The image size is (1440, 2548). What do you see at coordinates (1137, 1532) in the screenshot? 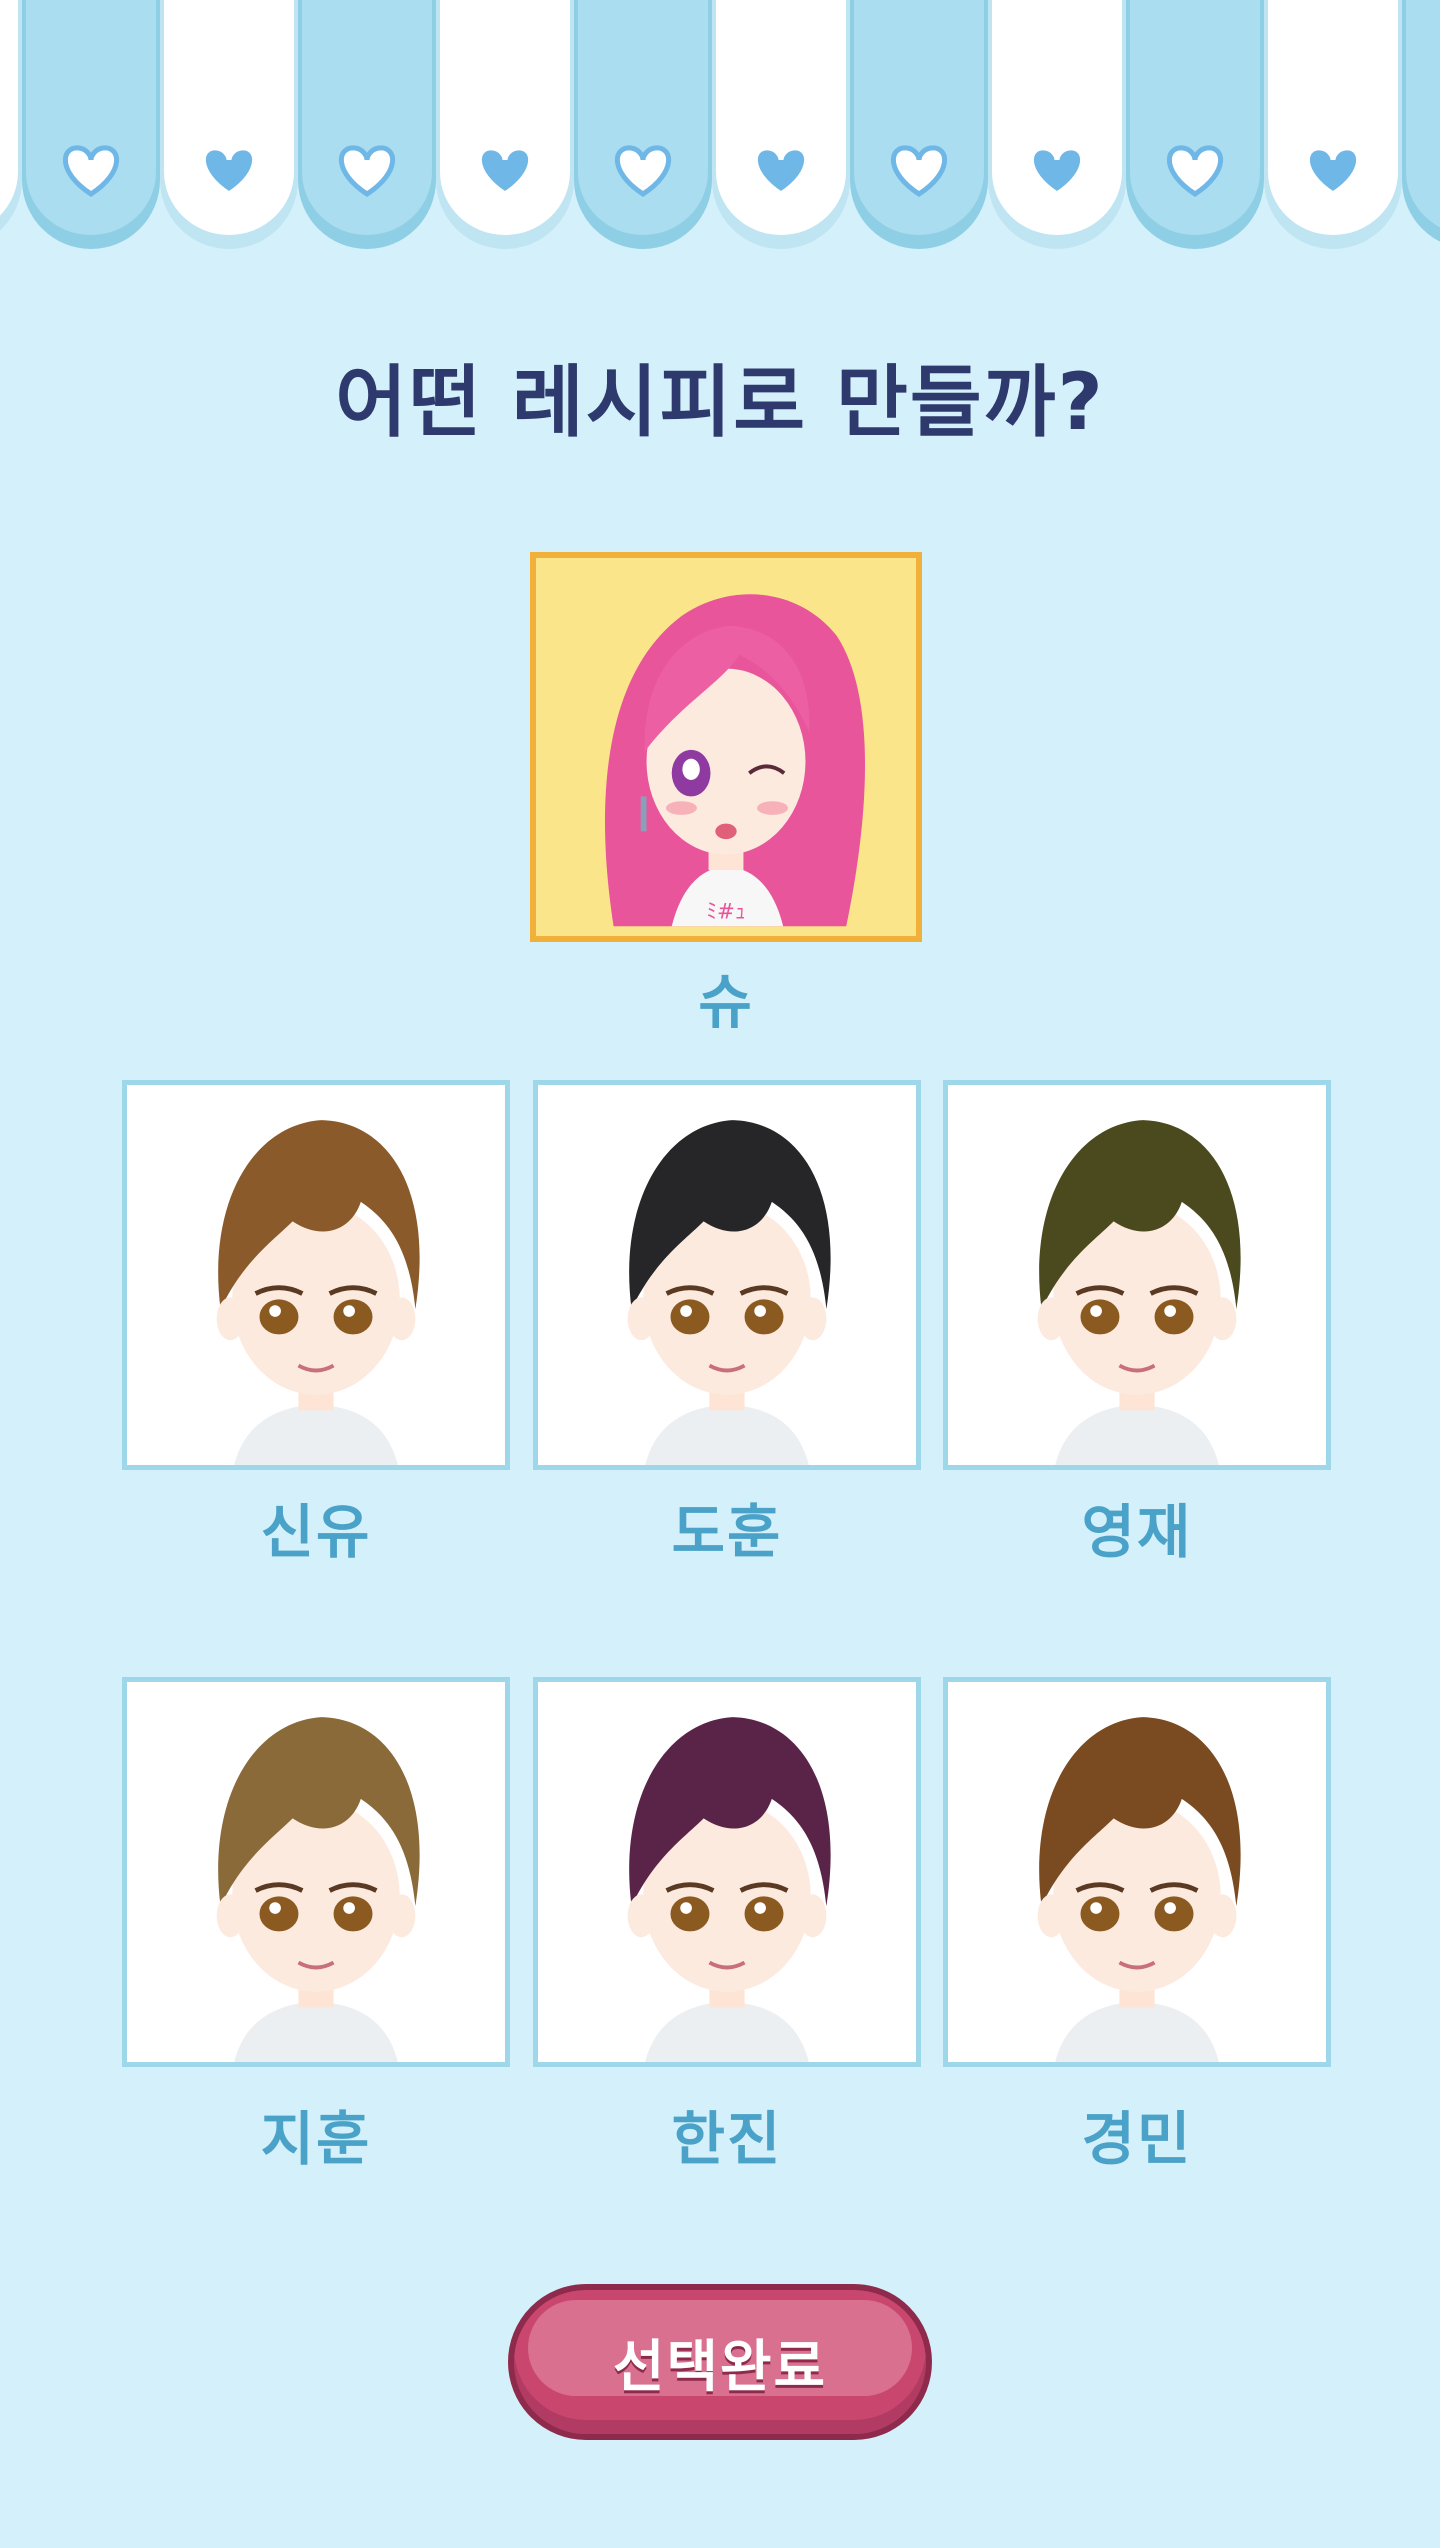
I see `character-name: 영재` at bounding box center [1137, 1532].